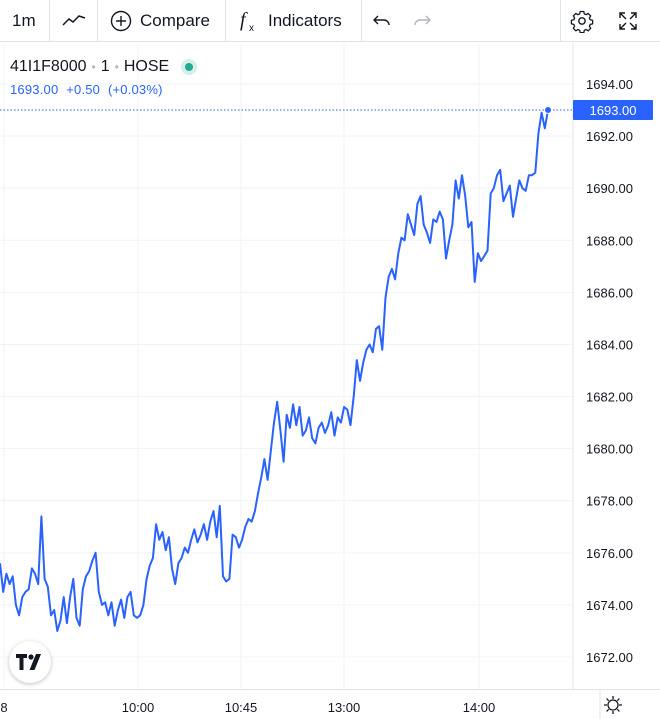 The height and width of the screenshot is (719, 660). I want to click on fullscreen-button, so click(628, 21).